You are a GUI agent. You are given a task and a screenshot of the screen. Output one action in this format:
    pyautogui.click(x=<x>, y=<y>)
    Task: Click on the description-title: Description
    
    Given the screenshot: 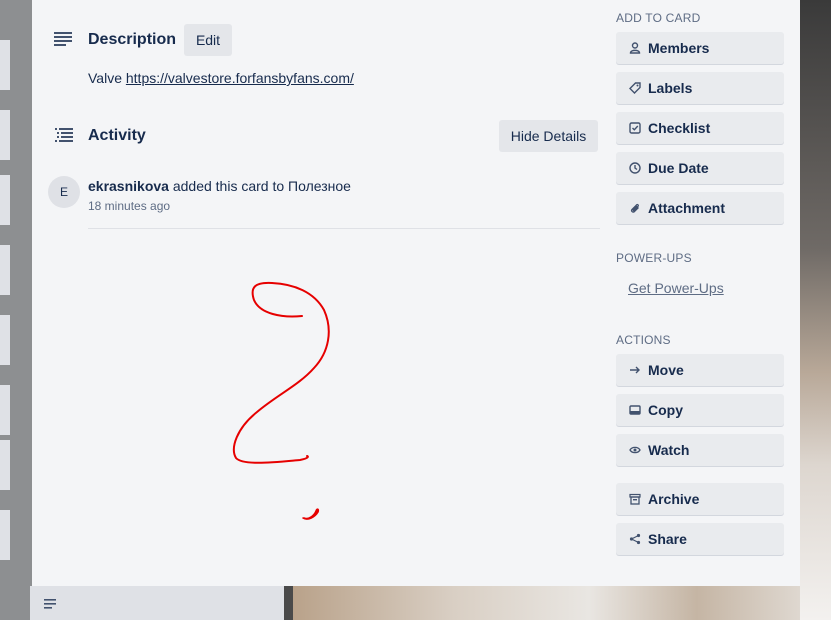 What is the action you would take?
    pyautogui.click(x=132, y=39)
    